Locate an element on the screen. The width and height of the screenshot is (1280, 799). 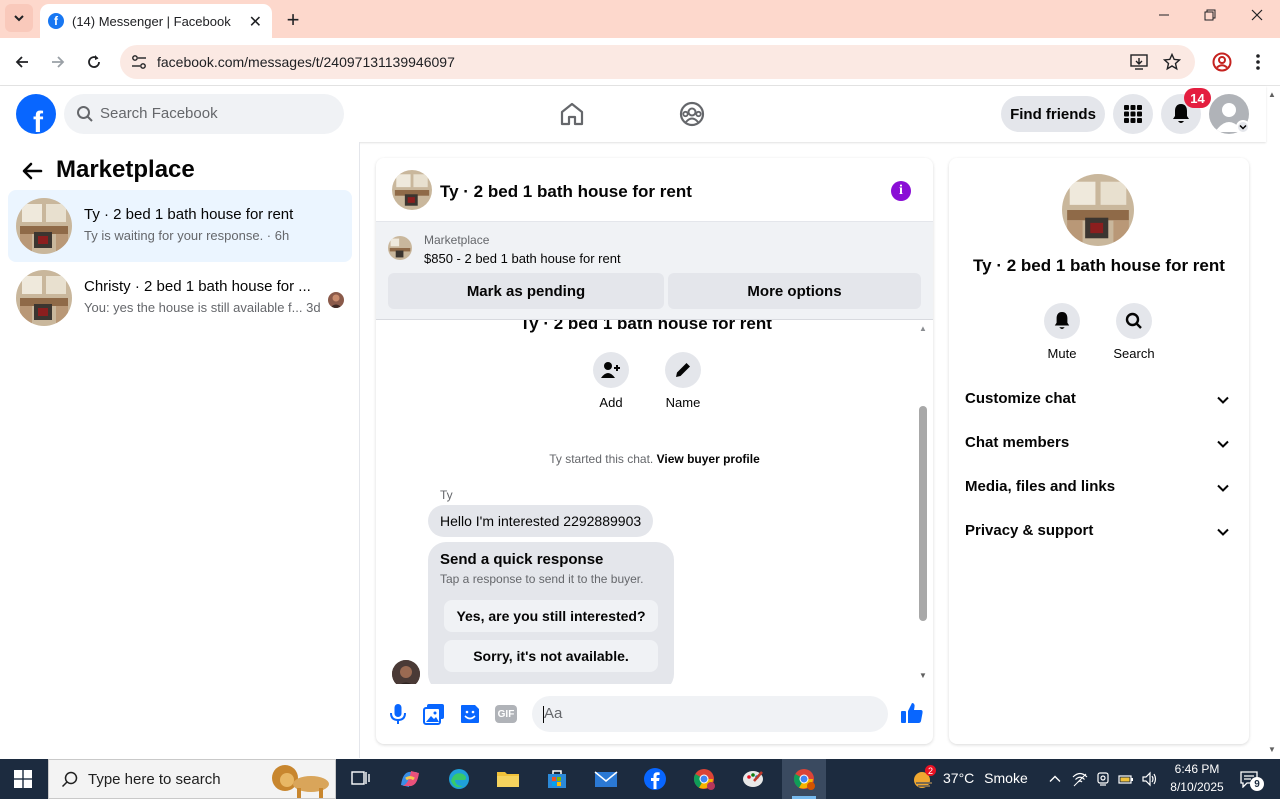
sticker-icon is located at coordinates (470, 714).